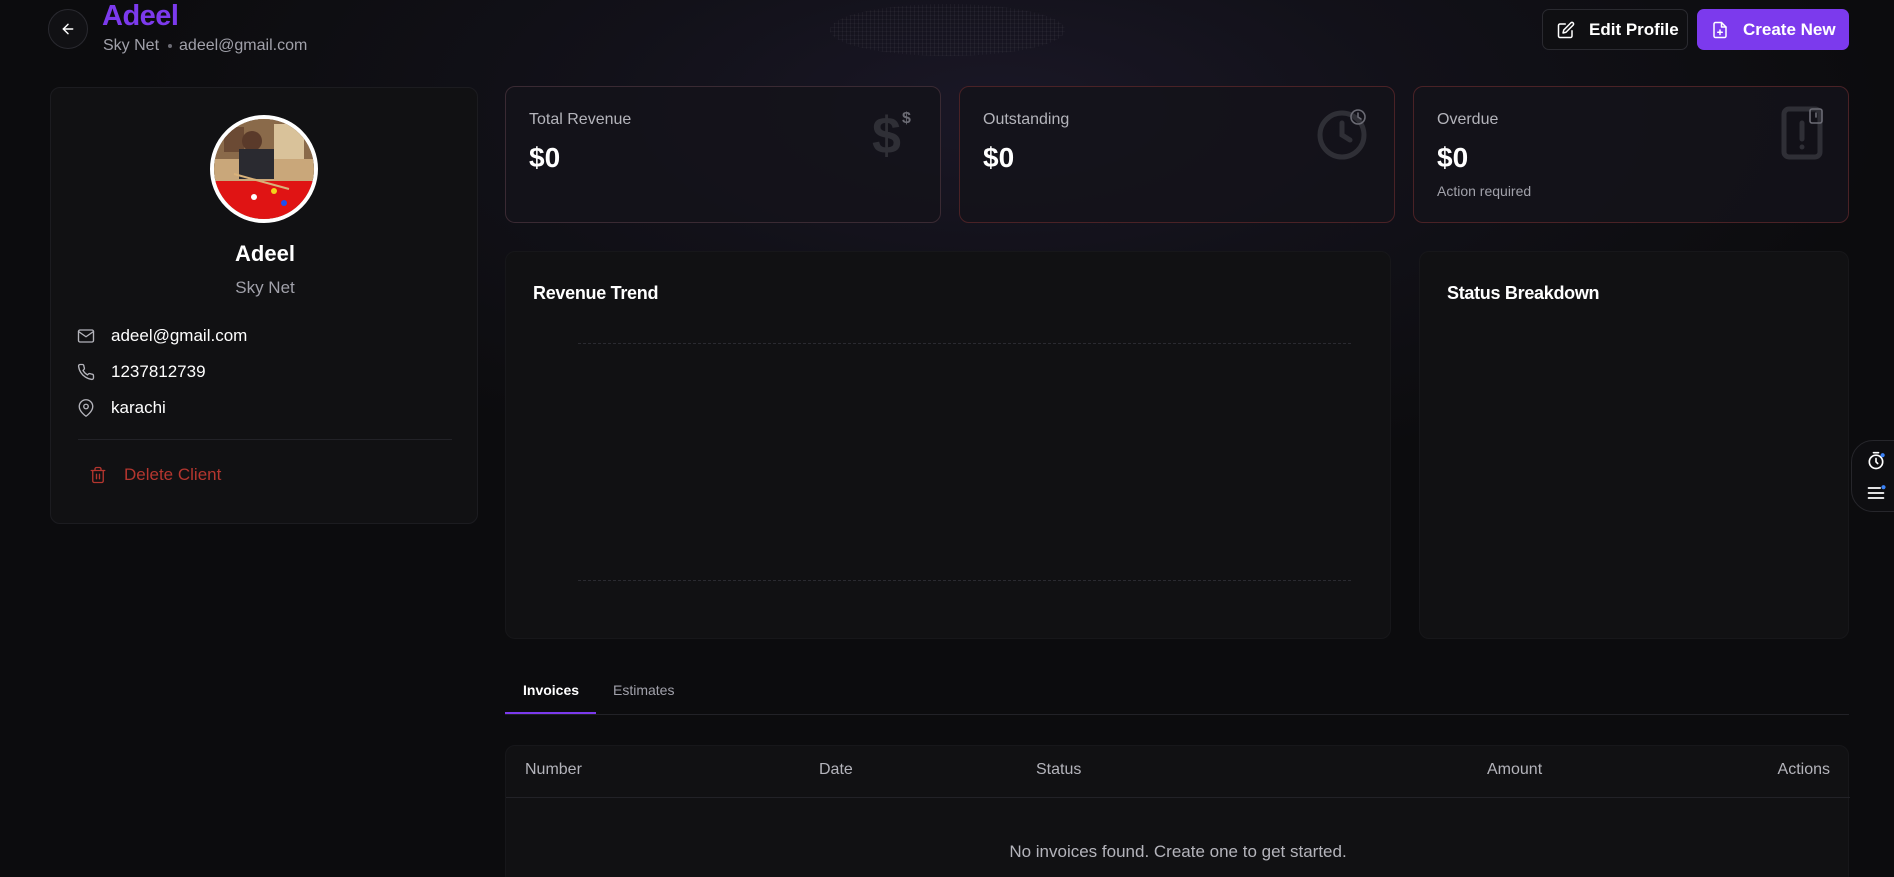  Describe the element at coordinates (643, 690) in the screenshot. I see `tab-estimates: Estimates` at that location.